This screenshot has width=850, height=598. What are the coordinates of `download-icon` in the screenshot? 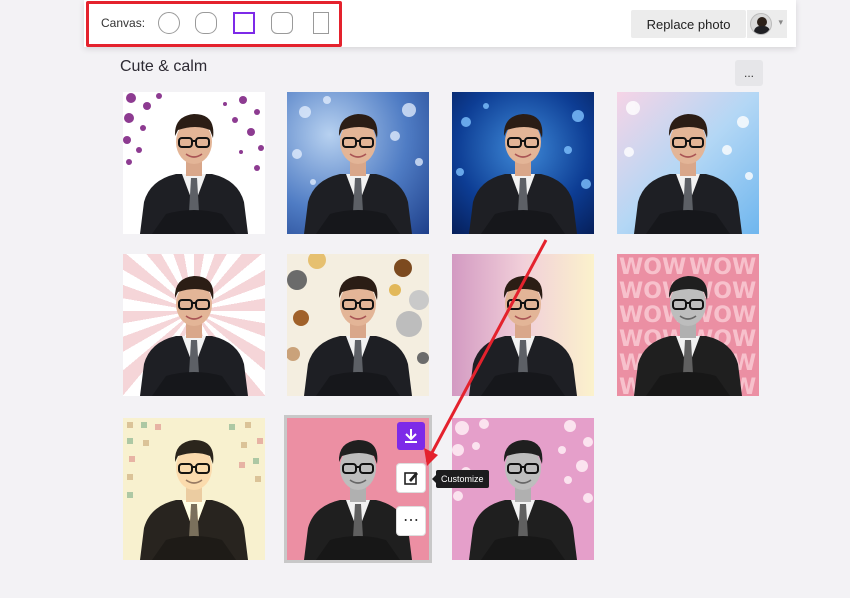 It's located at (411, 436).